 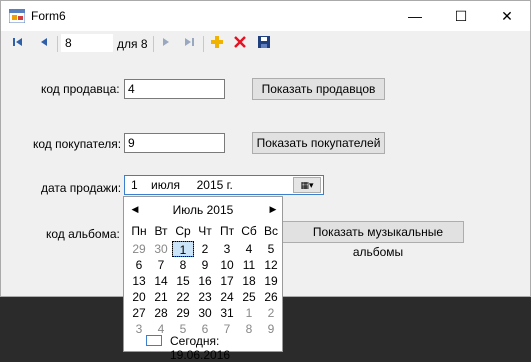 What do you see at coordinates (358, 240) in the screenshot?
I see `show-albums-button: Показать музыкальные альбомы` at bounding box center [358, 240].